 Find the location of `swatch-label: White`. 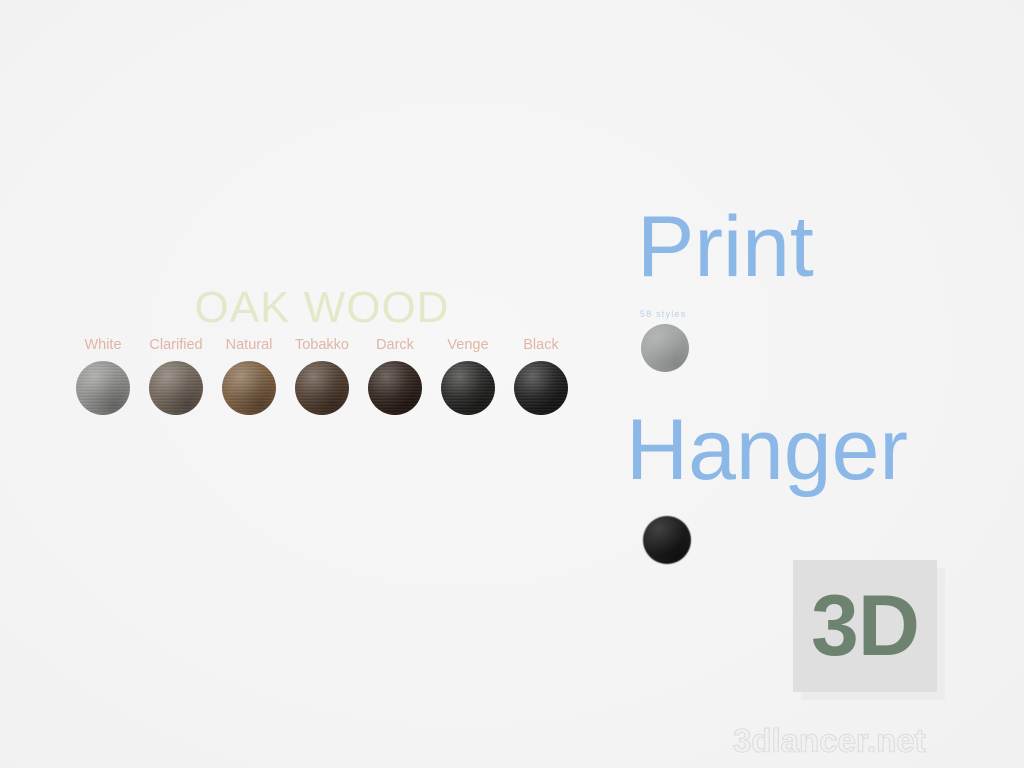

swatch-label: White is located at coordinates (103, 345).